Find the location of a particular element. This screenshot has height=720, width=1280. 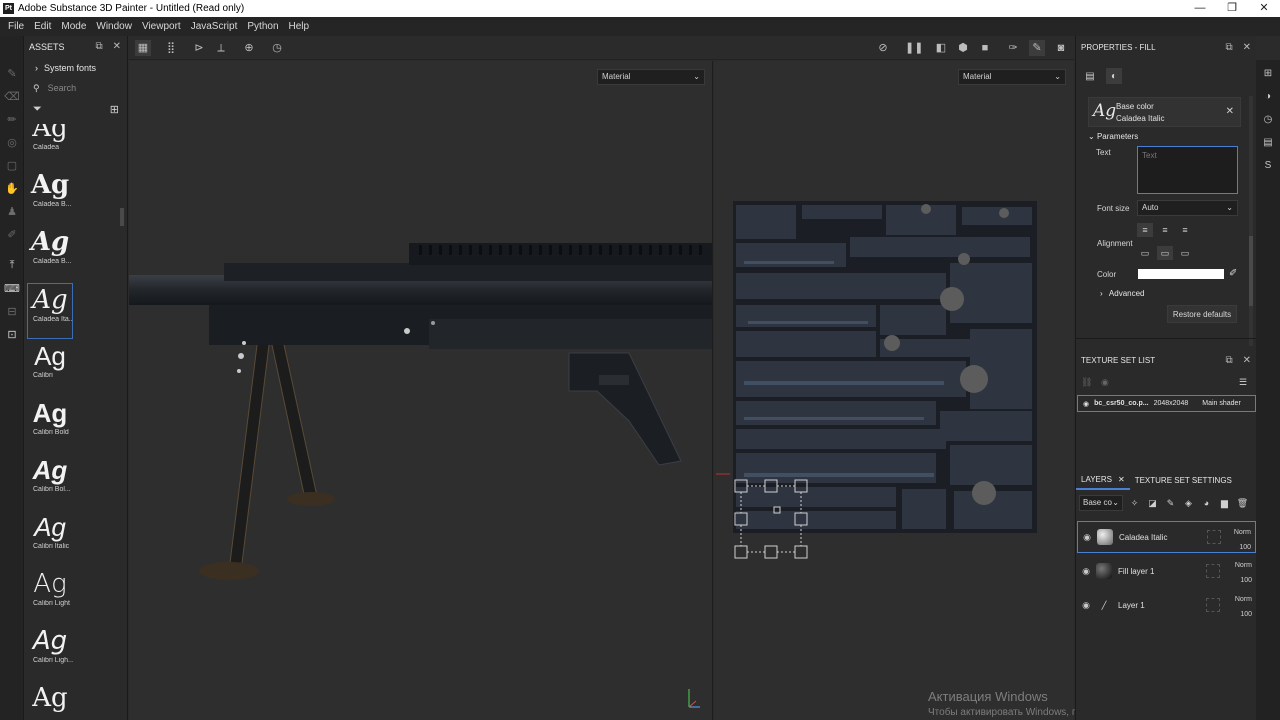

text-tool-icon: ⌨ is located at coordinates (12, 288).